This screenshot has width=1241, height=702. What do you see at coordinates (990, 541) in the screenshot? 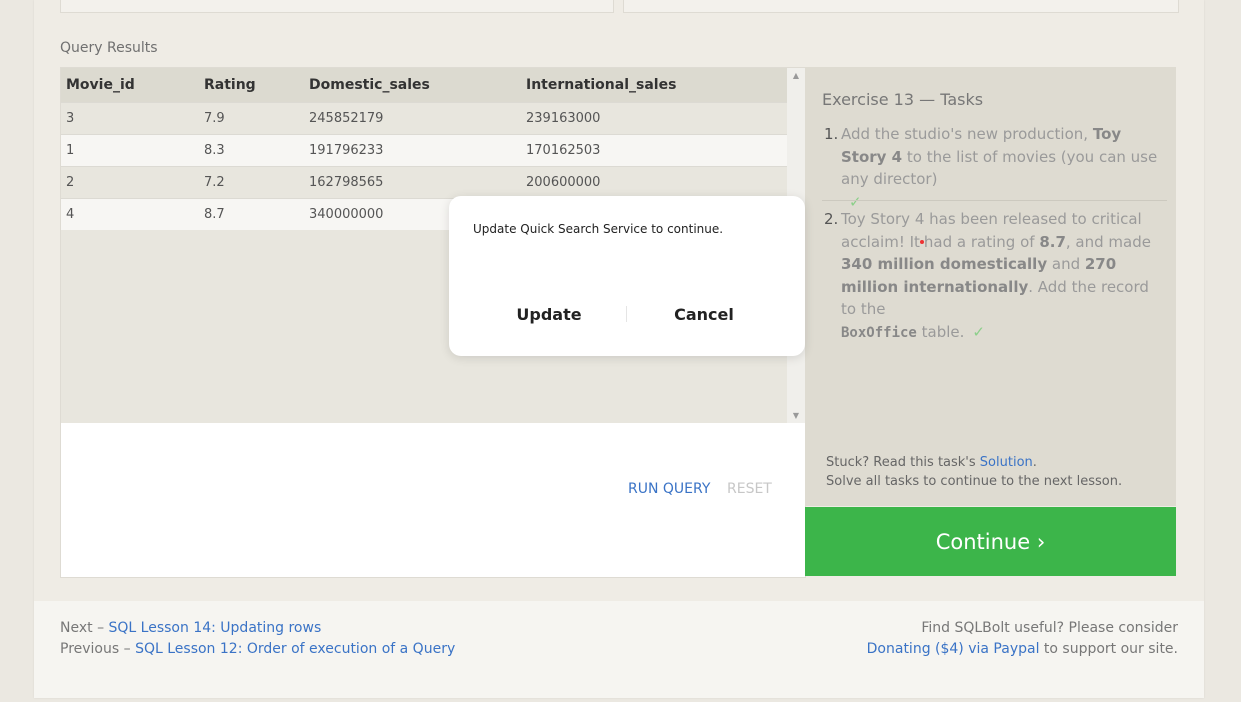
I see `continue-button: Continue ›` at bounding box center [990, 541].